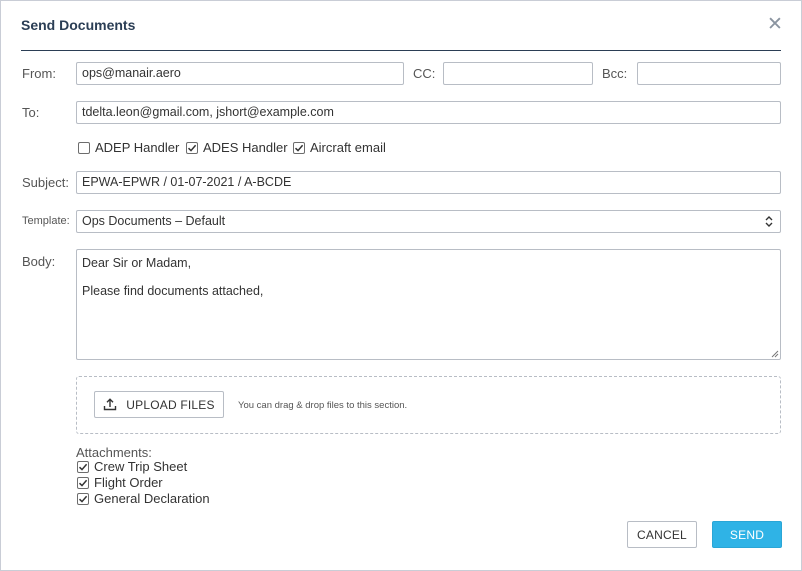 The image size is (802, 571). Describe the element at coordinates (141, 466) in the screenshot. I see `attachment-label: Crew Trip Sheet` at that location.